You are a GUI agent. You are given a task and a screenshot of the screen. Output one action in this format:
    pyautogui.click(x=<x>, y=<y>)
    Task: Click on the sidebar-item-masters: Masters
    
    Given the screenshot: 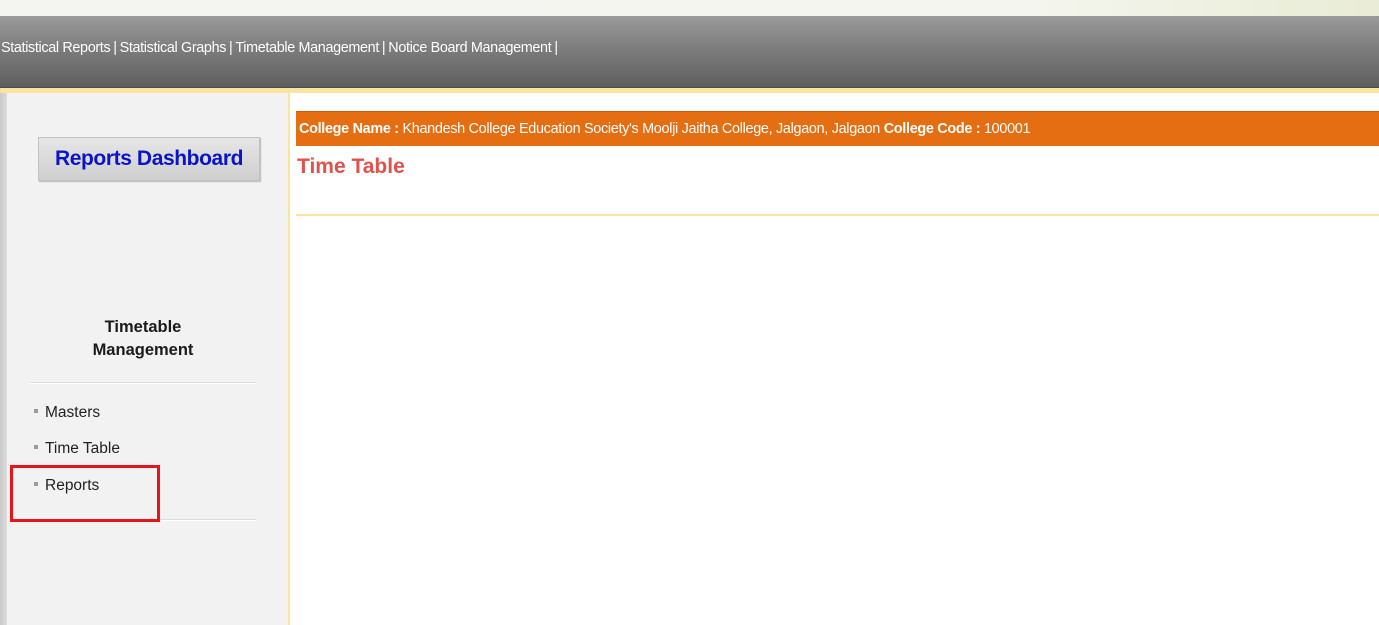 What is the action you would take?
    pyautogui.click(x=67, y=413)
    